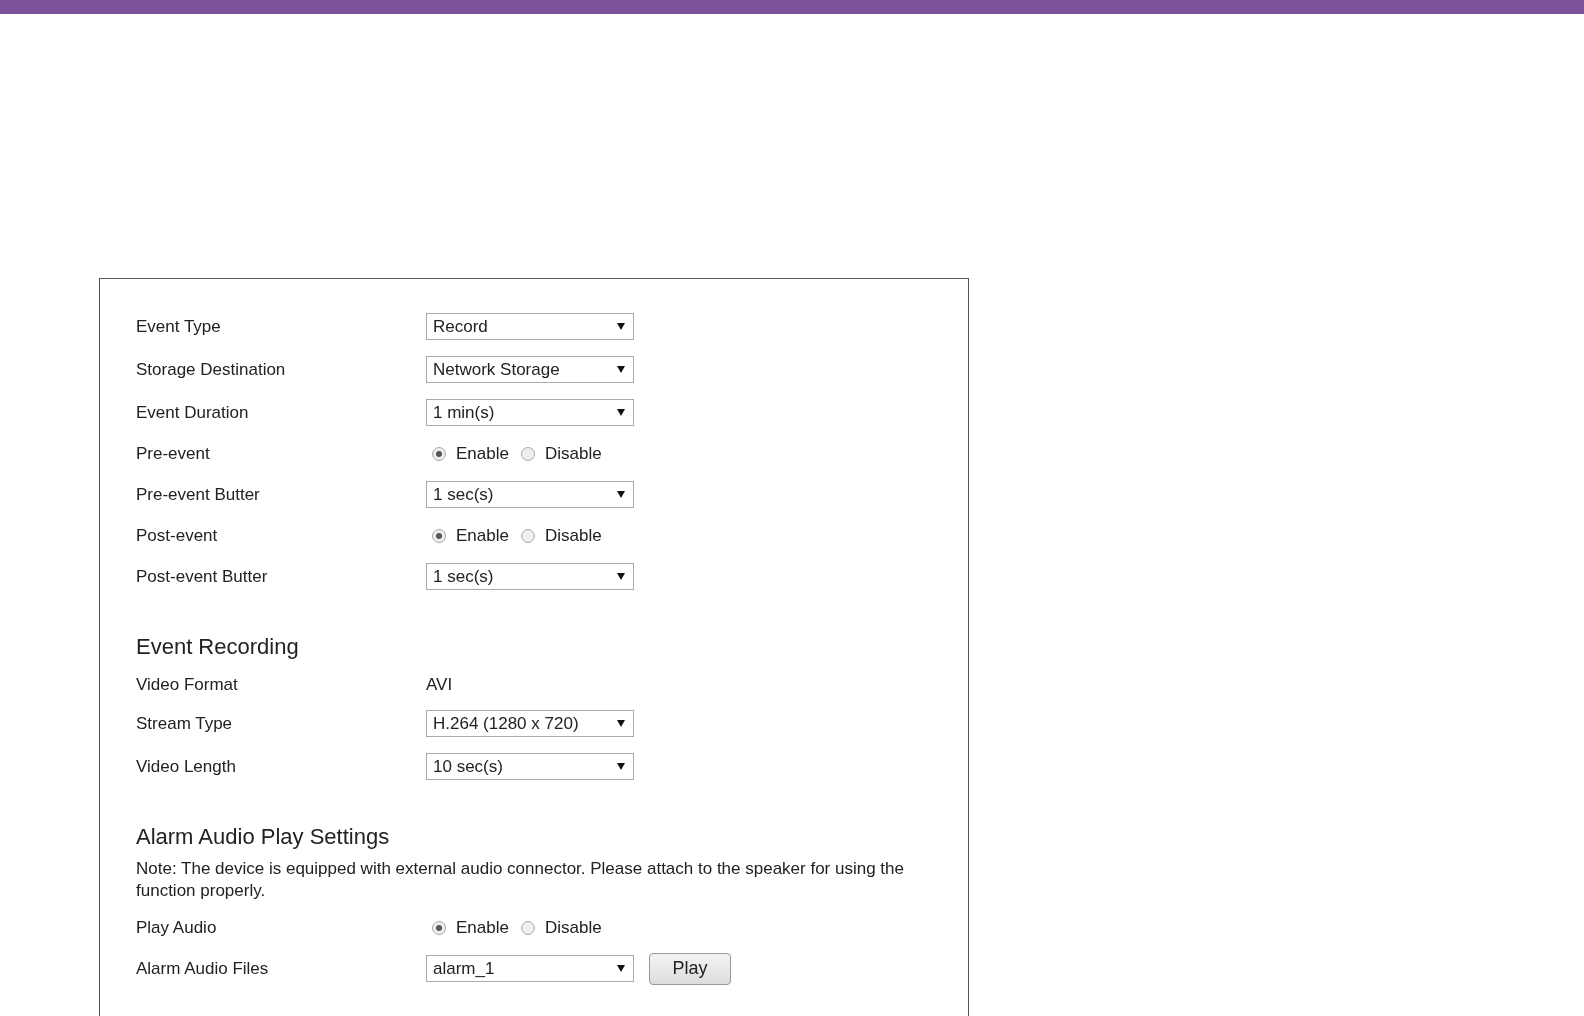  What do you see at coordinates (530, 369) in the screenshot?
I see `dropdown: Network Storage` at bounding box center [530, 369].